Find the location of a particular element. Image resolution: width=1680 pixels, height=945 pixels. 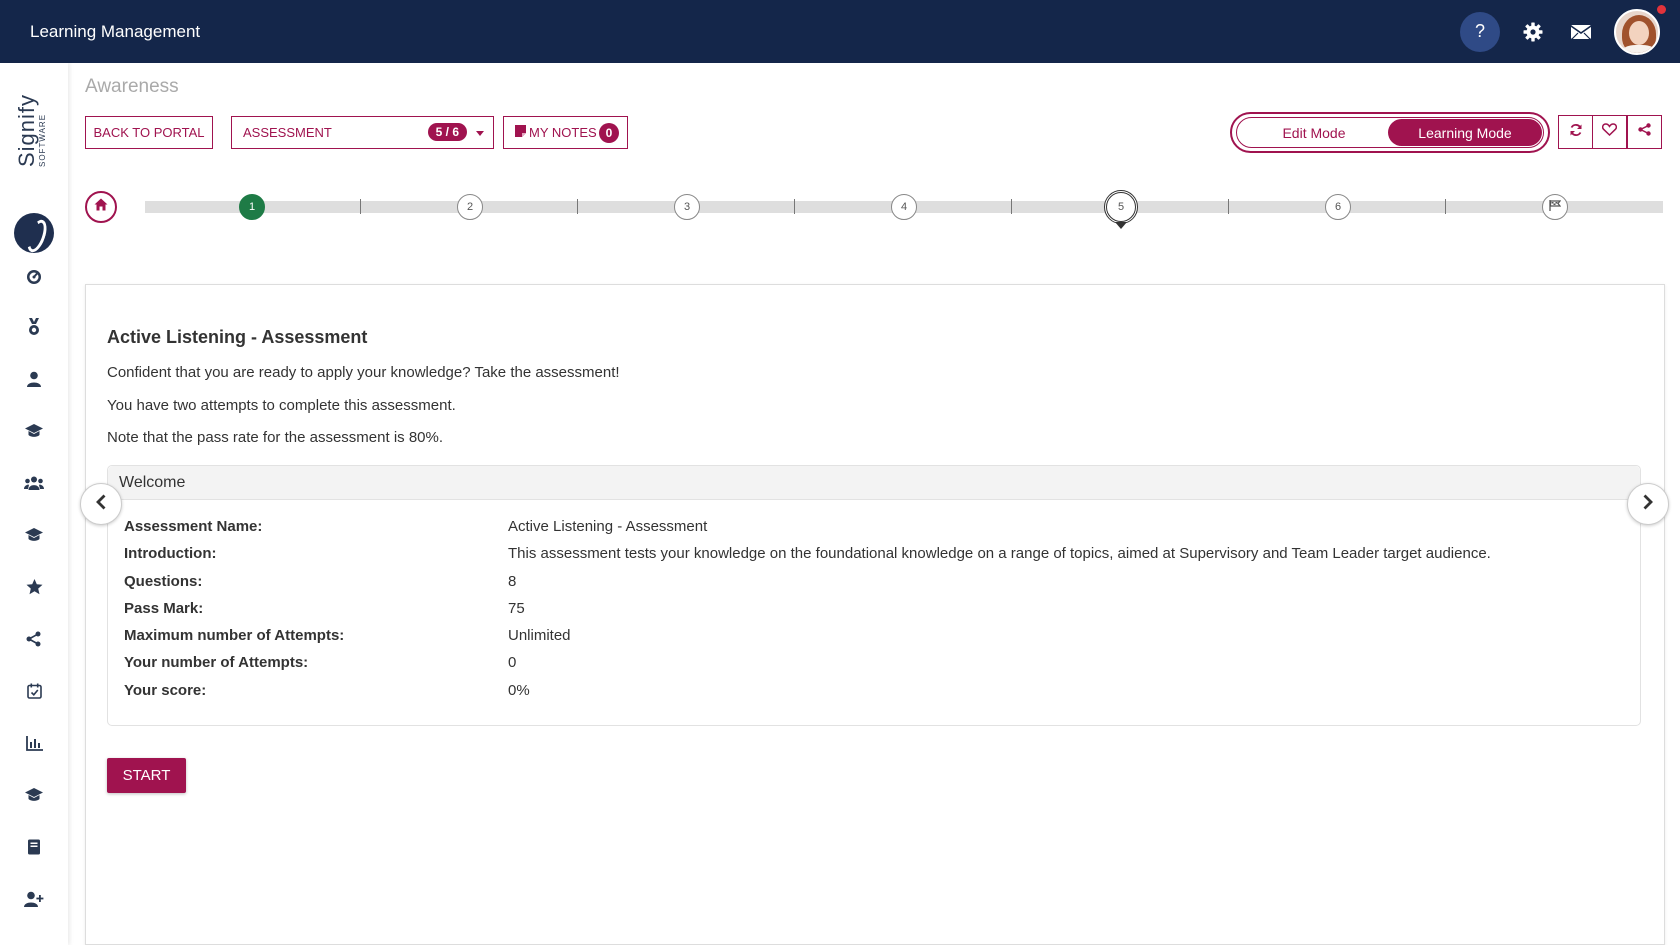

book-icon is located at coordinates (34, 847).